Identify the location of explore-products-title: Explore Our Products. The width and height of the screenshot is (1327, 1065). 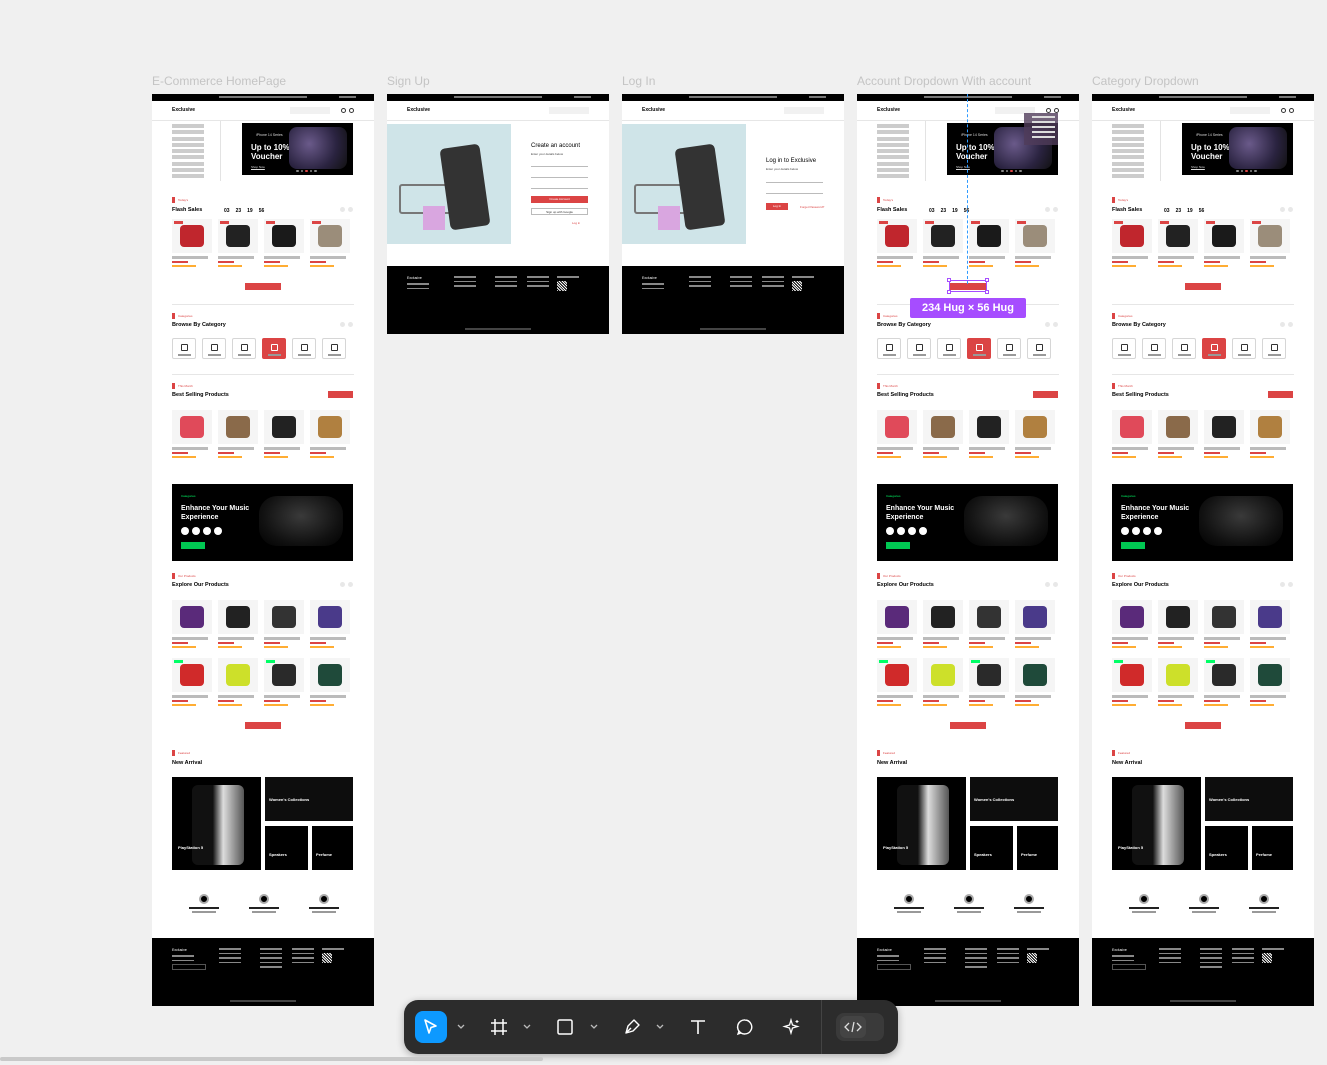
(1140, 585).